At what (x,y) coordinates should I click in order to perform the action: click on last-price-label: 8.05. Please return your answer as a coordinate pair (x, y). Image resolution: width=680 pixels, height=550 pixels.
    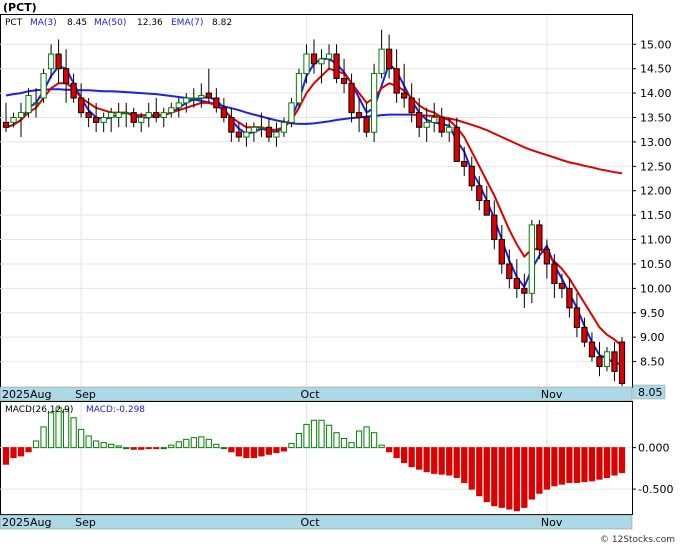
    Looking at the image, I should click on (650, 392).